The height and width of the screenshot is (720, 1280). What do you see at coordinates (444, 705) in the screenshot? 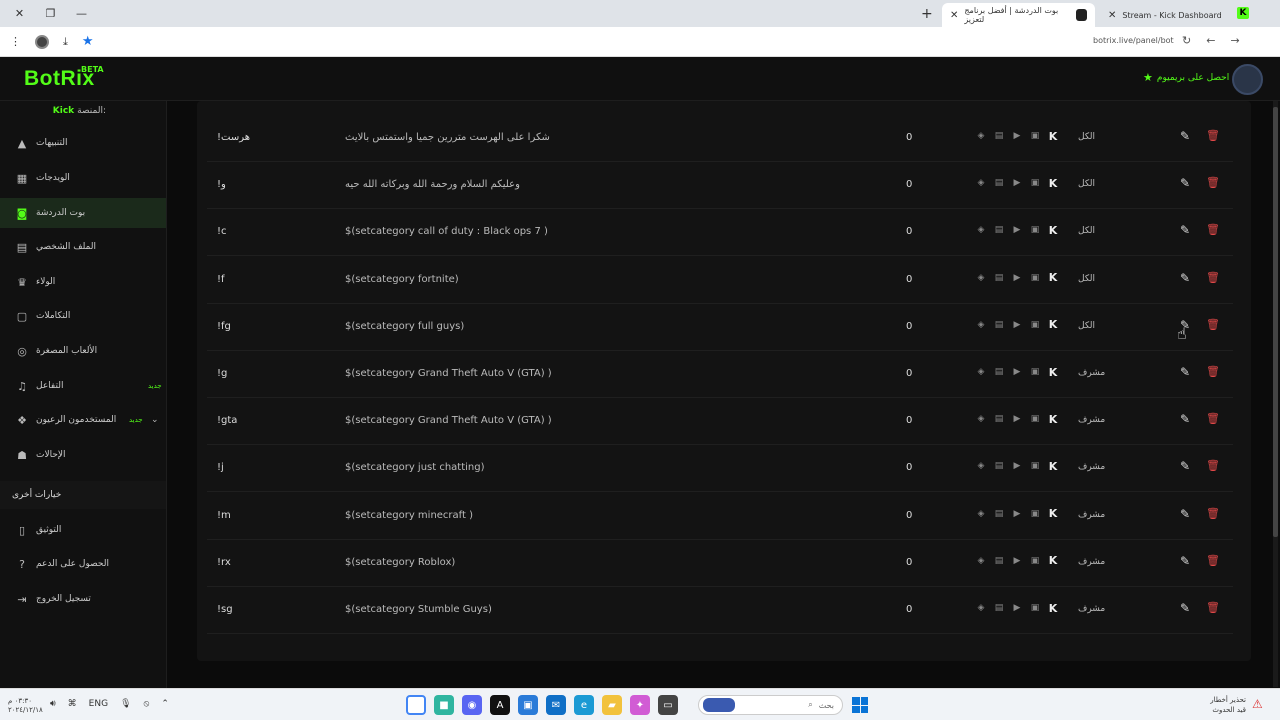
I see `teams-icon: ■` at bounding box center [444, 705].